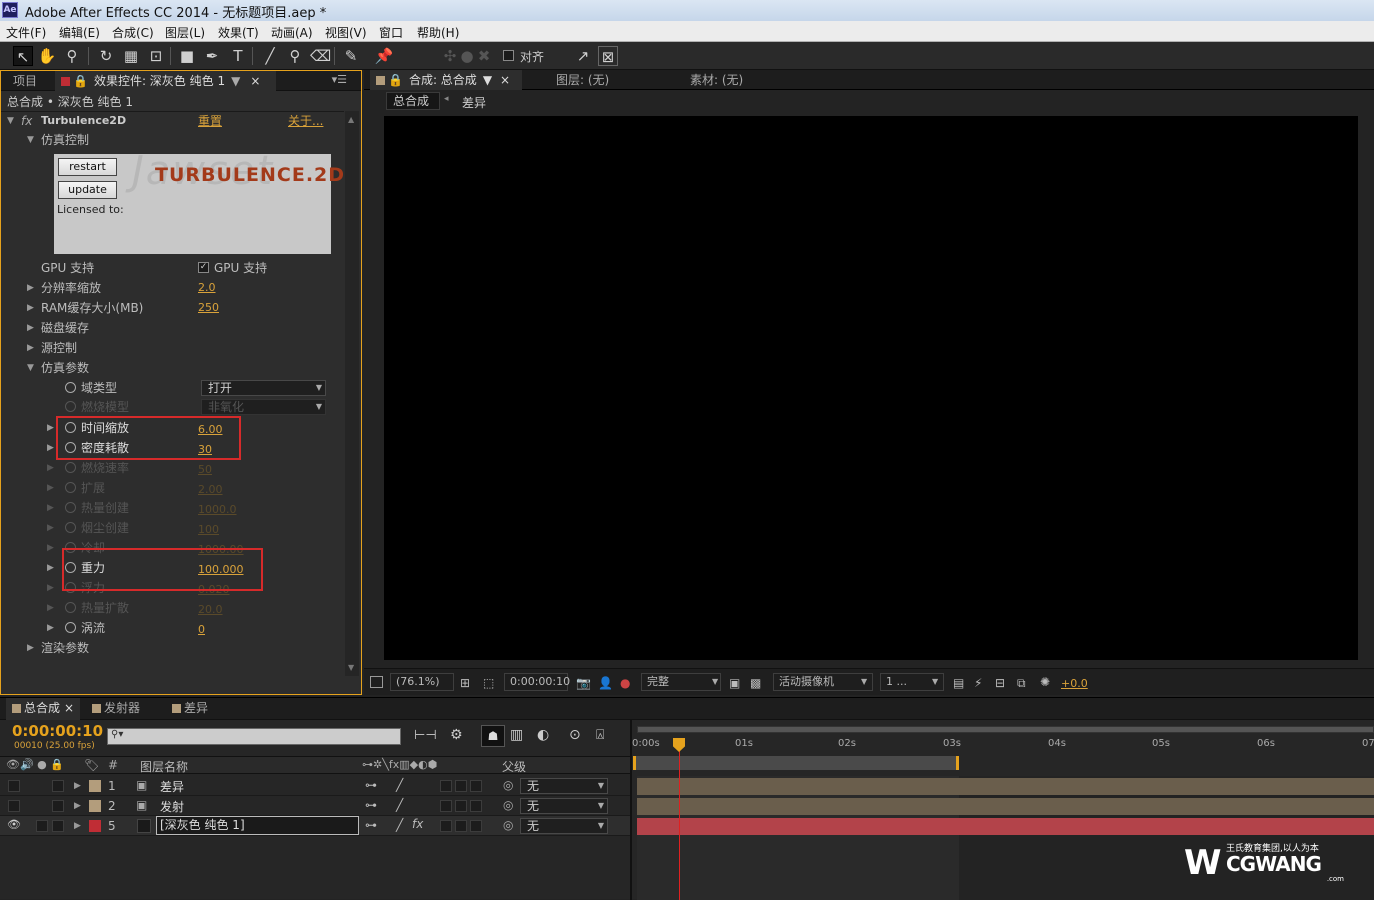 This screenshot has height=900, width=1374. What do you see at coordinates (212, 56) in the screenshot?
I see `pen-tool-icon: ✒` at bounding box center [212, 56].